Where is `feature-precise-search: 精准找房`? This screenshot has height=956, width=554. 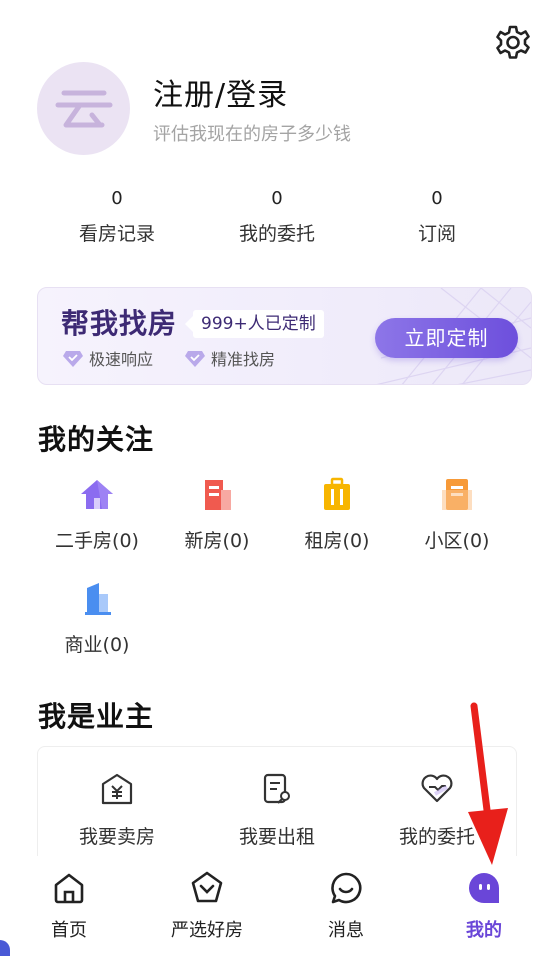 feature-precise-search: 精准找房 is located at coordinates (230, 358).